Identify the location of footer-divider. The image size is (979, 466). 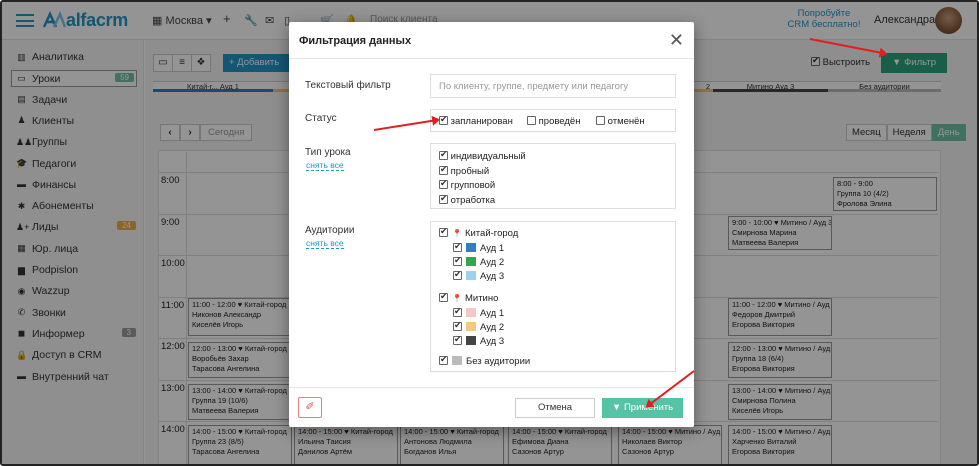
(491, 387).